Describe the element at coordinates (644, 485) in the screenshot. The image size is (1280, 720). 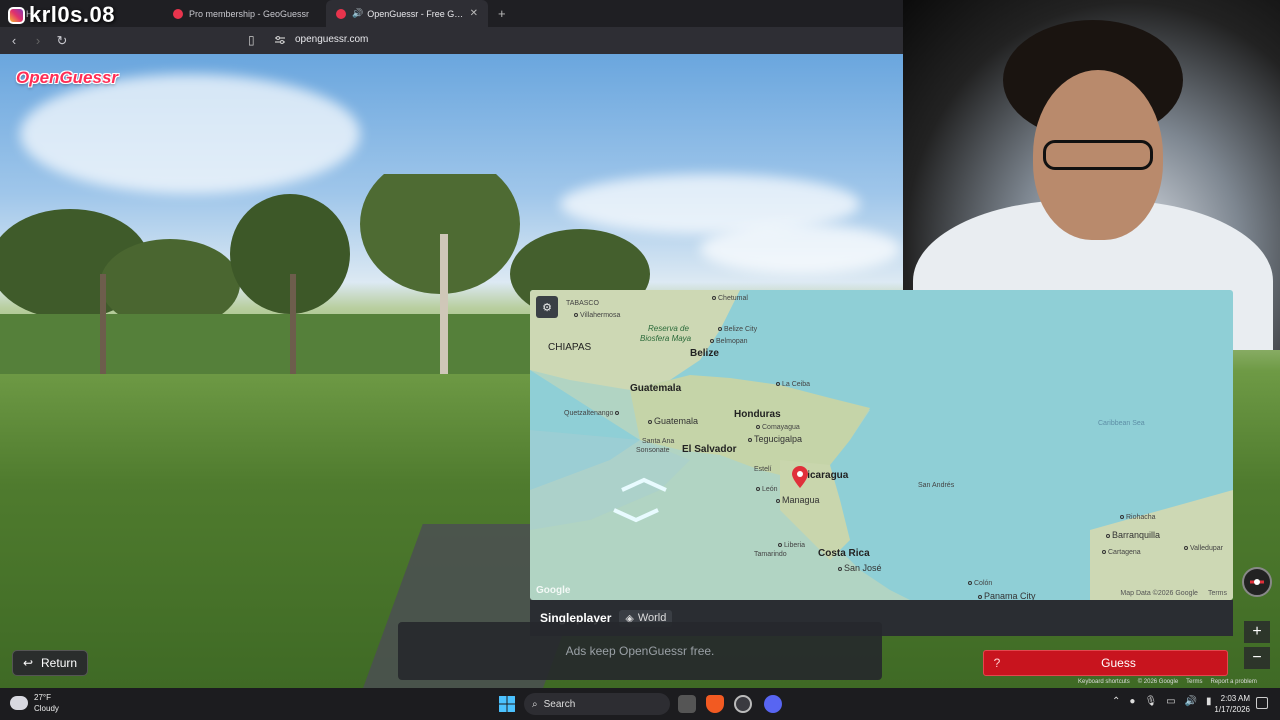
I see `pan-up-icon` at that location.